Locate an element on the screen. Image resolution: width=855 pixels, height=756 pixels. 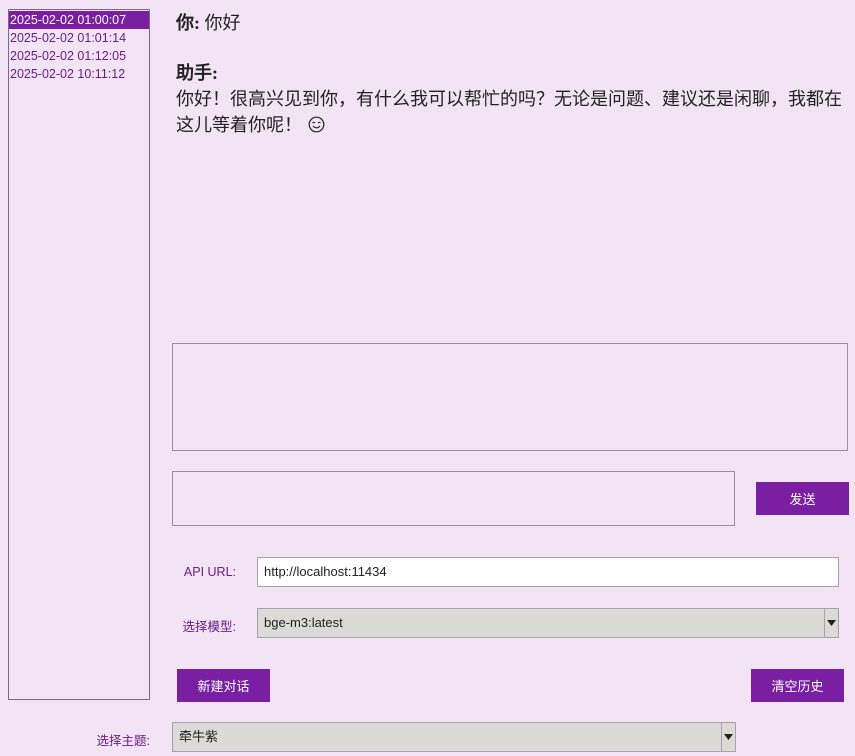
theme-select-value: 牵牛紫 is located at coordinates (199, 736).